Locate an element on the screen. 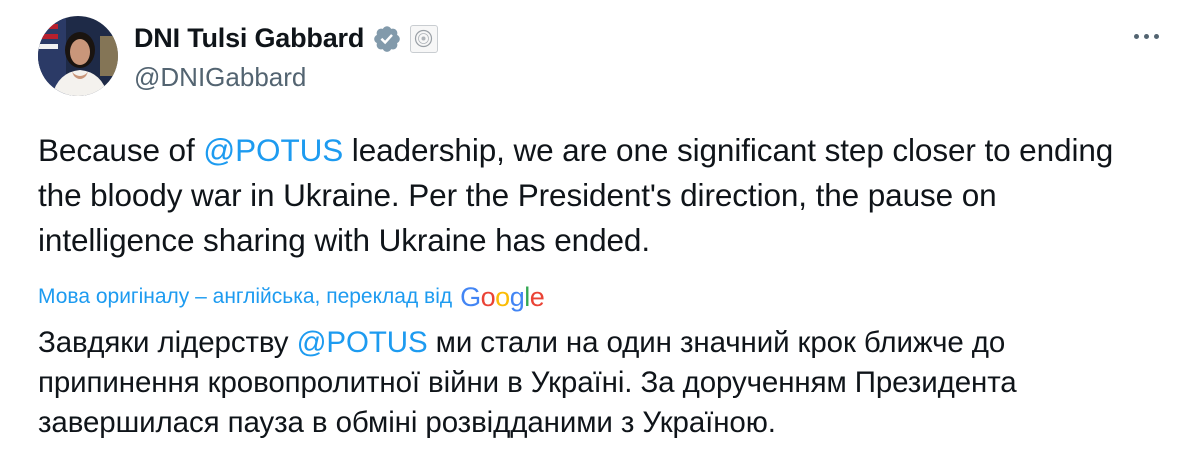  google-logo: Google is located at coordinates (502, 297).